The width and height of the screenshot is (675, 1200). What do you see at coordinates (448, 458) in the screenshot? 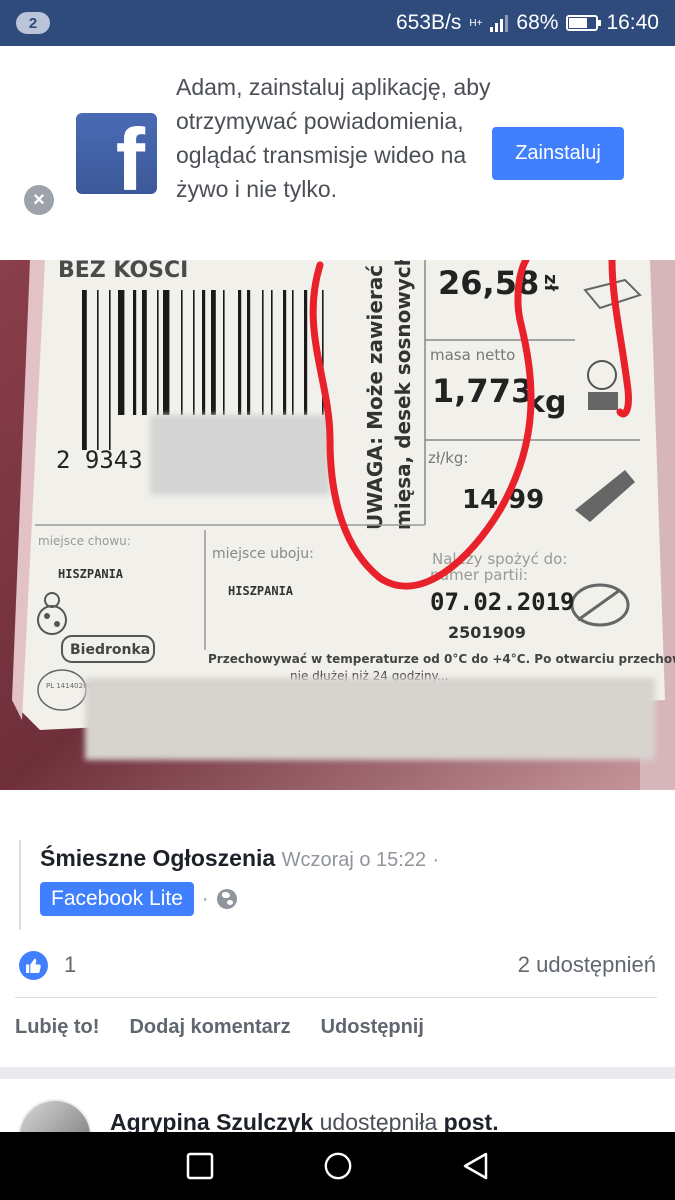
I see `price-per-kg-label: zł/kg:` at bounding box center [448, 458].